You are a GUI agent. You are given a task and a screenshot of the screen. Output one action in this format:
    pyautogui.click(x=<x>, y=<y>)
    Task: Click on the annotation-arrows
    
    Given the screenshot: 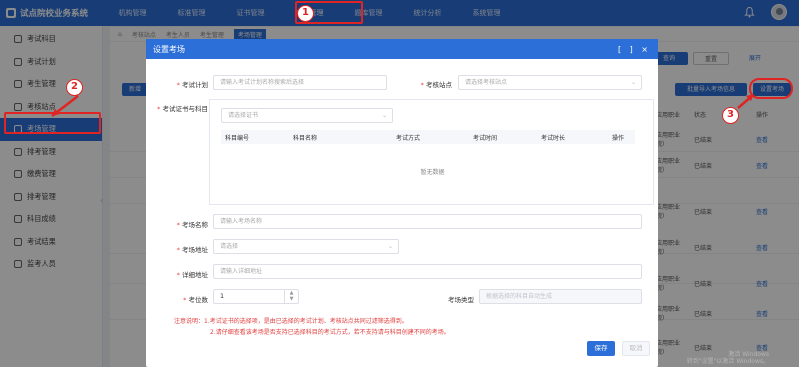 What is the action you would take?
    pyautogui.click(x=402, y=105)
    